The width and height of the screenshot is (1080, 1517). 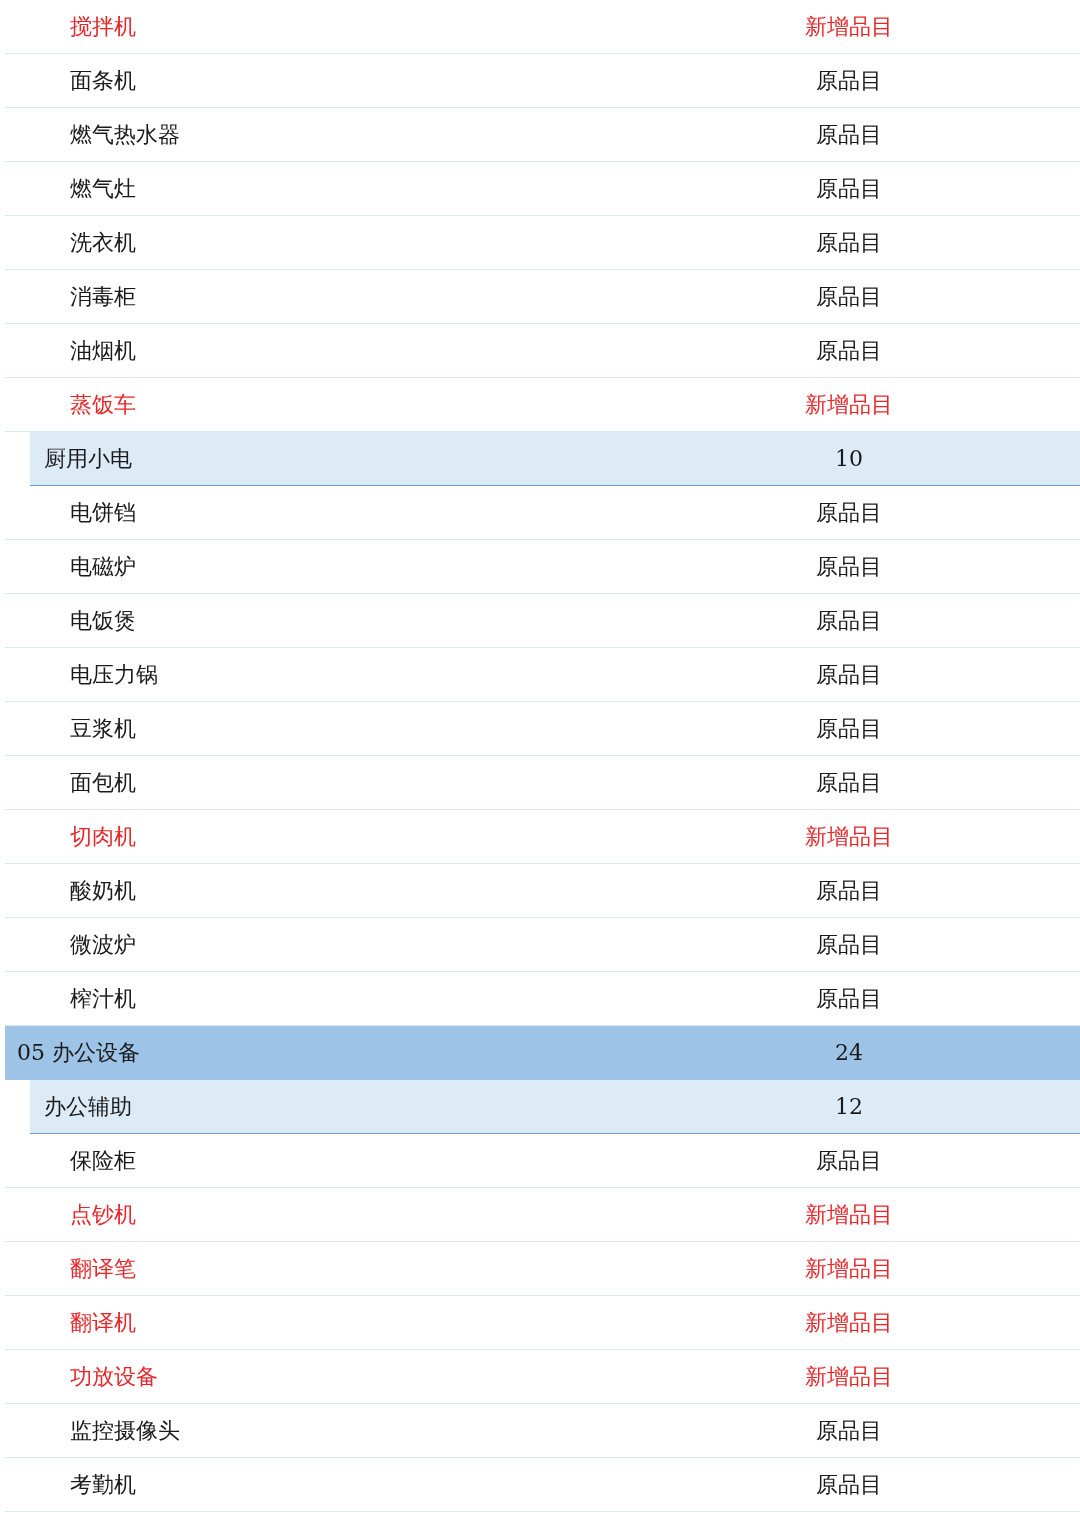 What do you see at coordinates (124, 134) in the screenshot?
I see `item-name: 燃气热水器` at bounding box center [124, 134].